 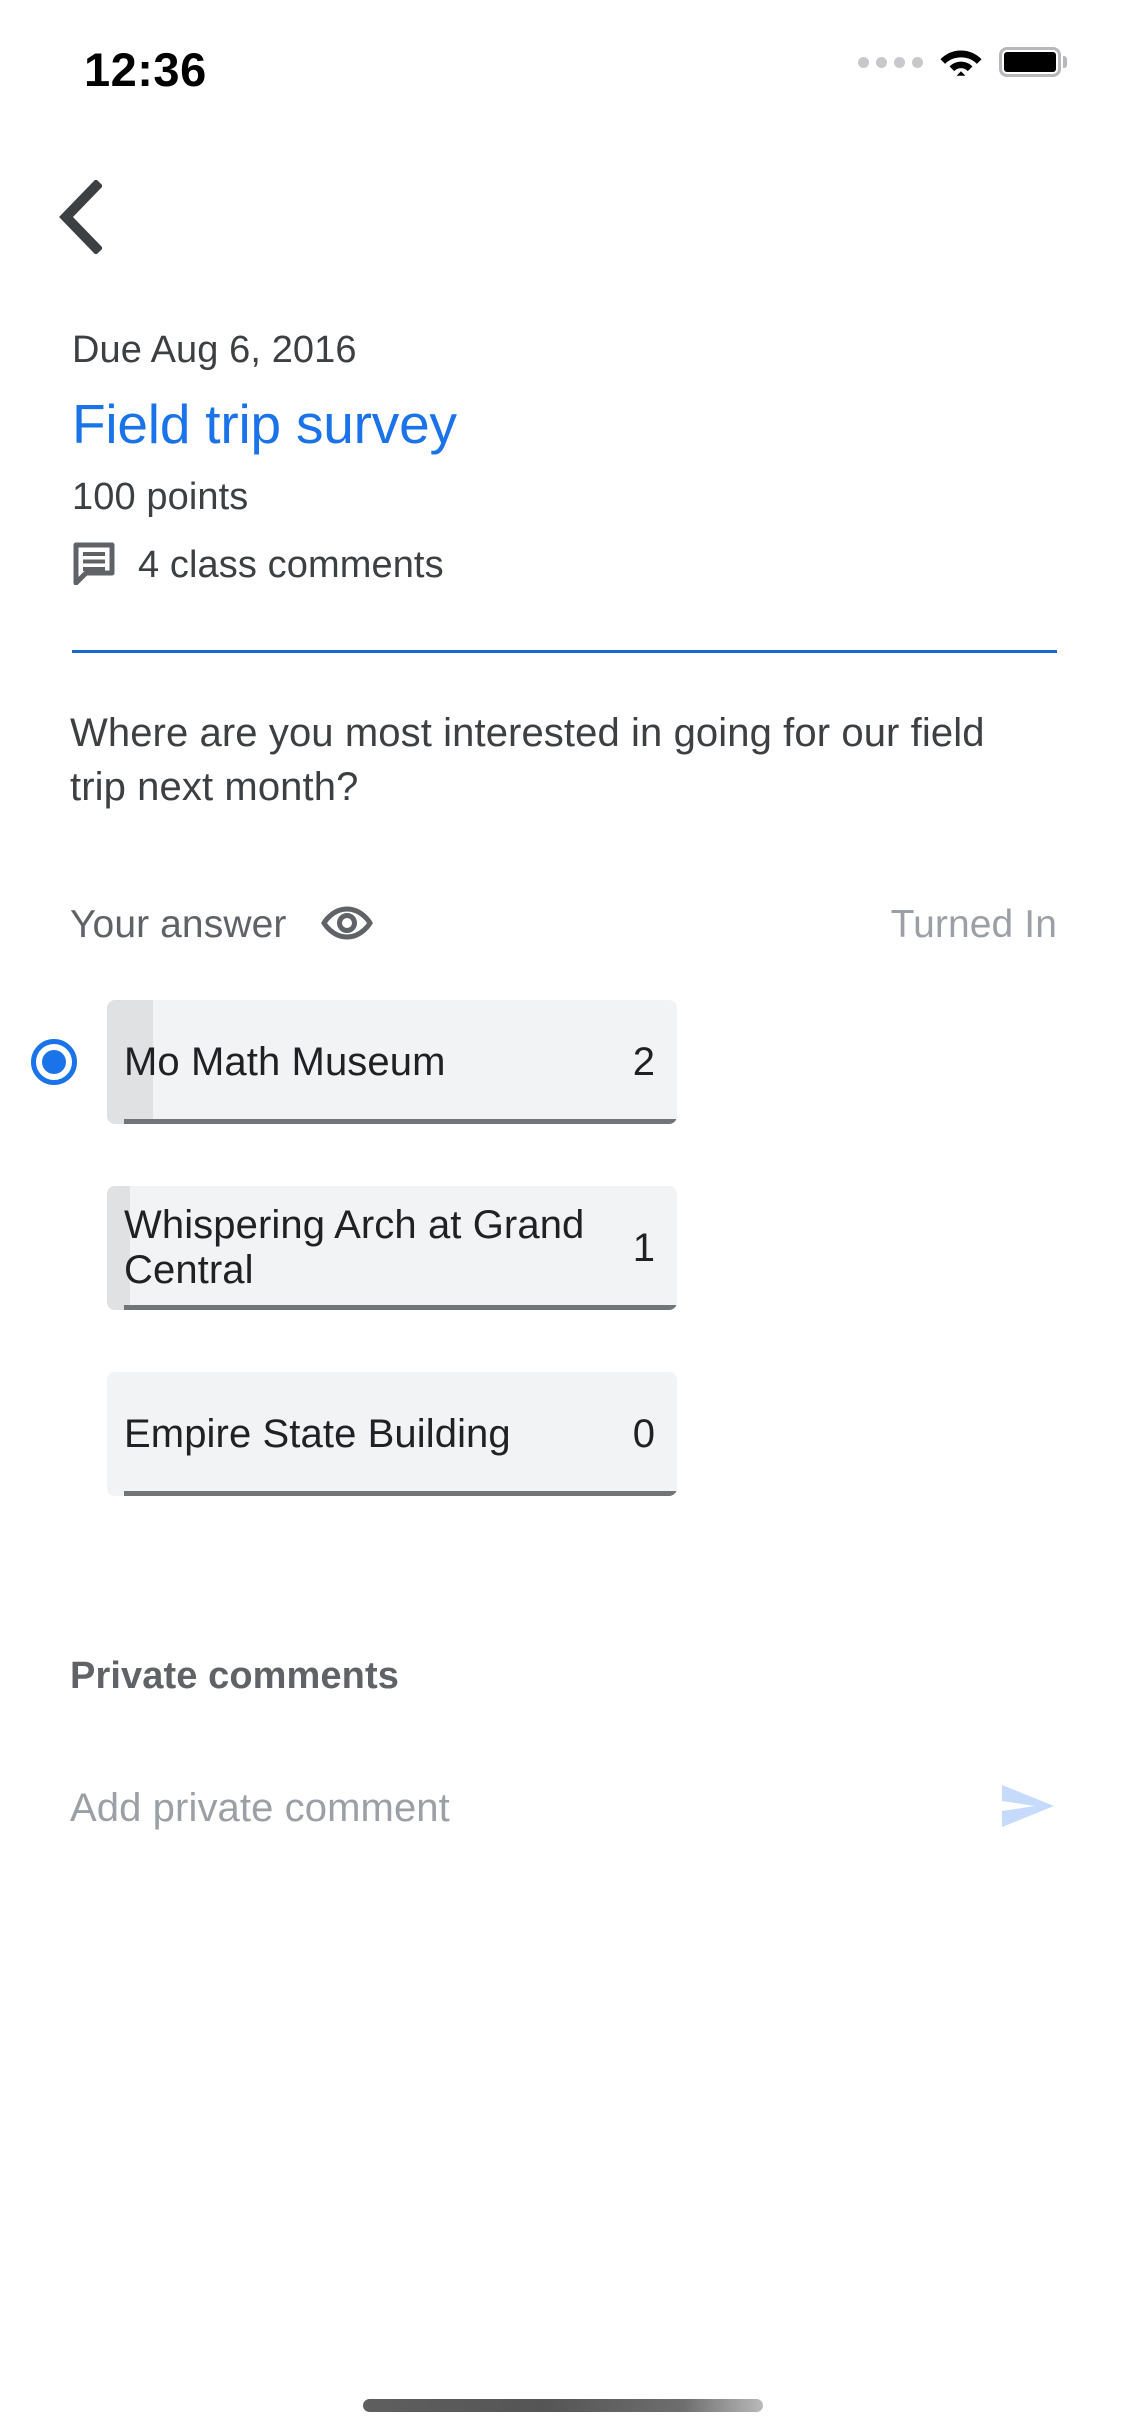 What do you see at coordinates (563, 925) in the screenshot?
I see `answer-header: Your answer Turned In` at bounding box center [563, 925].